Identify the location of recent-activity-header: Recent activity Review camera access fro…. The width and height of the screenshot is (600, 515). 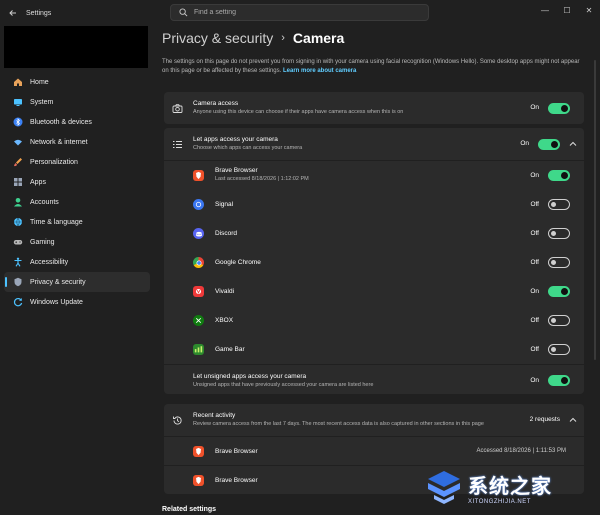
(374, 420).